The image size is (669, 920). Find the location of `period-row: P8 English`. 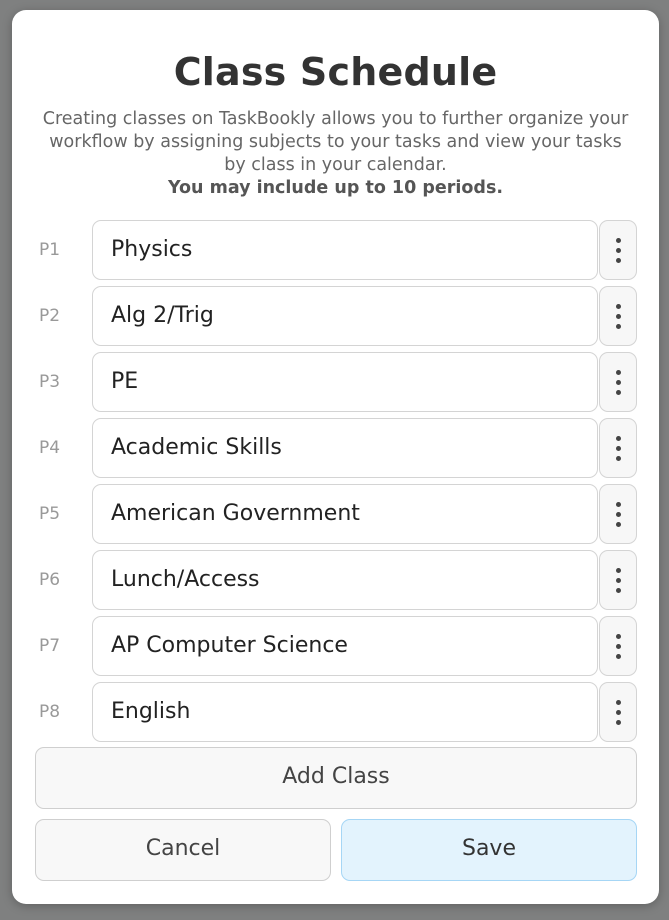

period-row: P8 English is located at coordinates (335, 713).